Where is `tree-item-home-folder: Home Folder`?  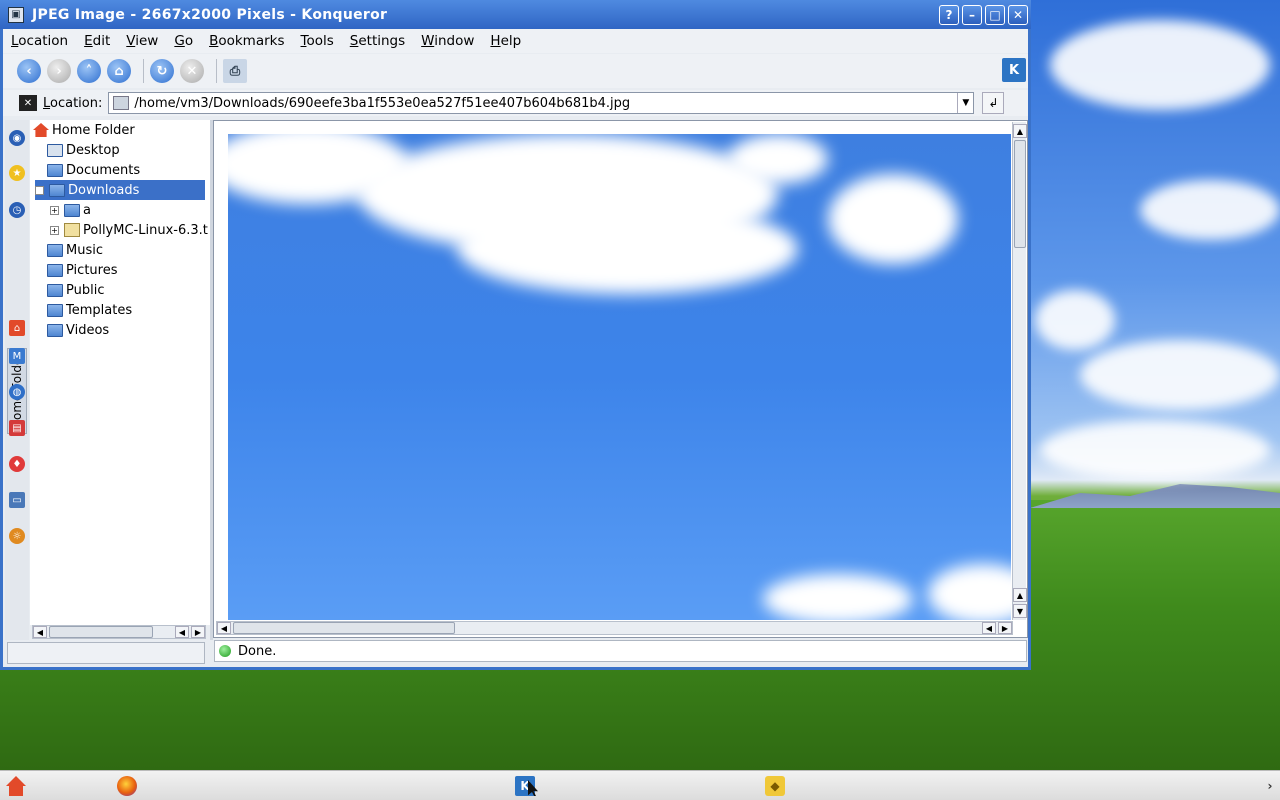 tree-item-home-folder: Home Folder is located at coordinates (84, 130).